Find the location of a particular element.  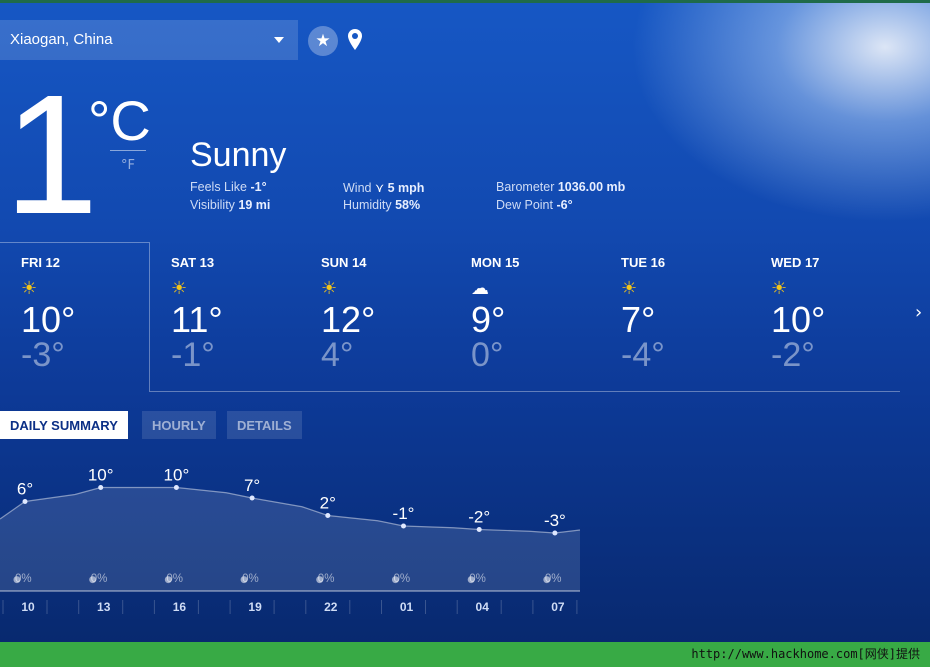

forecast-day: FRI 12 ☀ 10° -3° is located at coordinates (75, 313).